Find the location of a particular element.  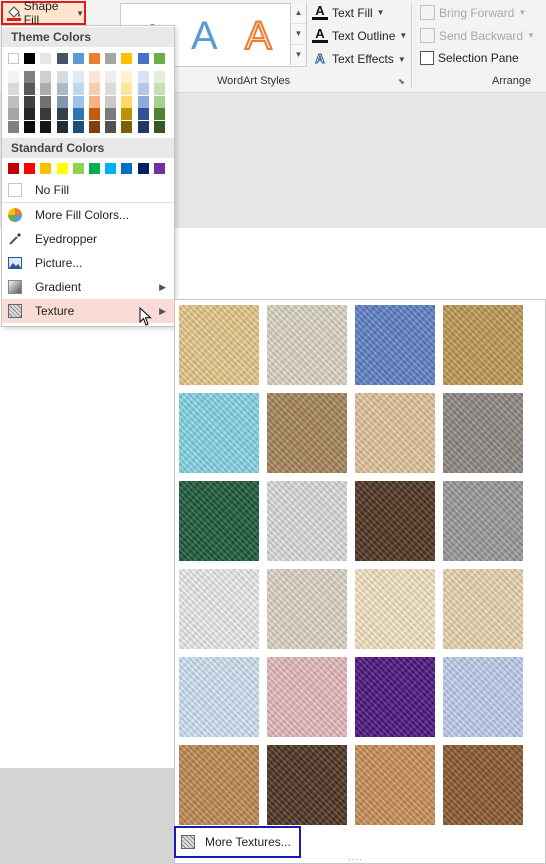

texture-green-marble is located at coordinates (219, 521).